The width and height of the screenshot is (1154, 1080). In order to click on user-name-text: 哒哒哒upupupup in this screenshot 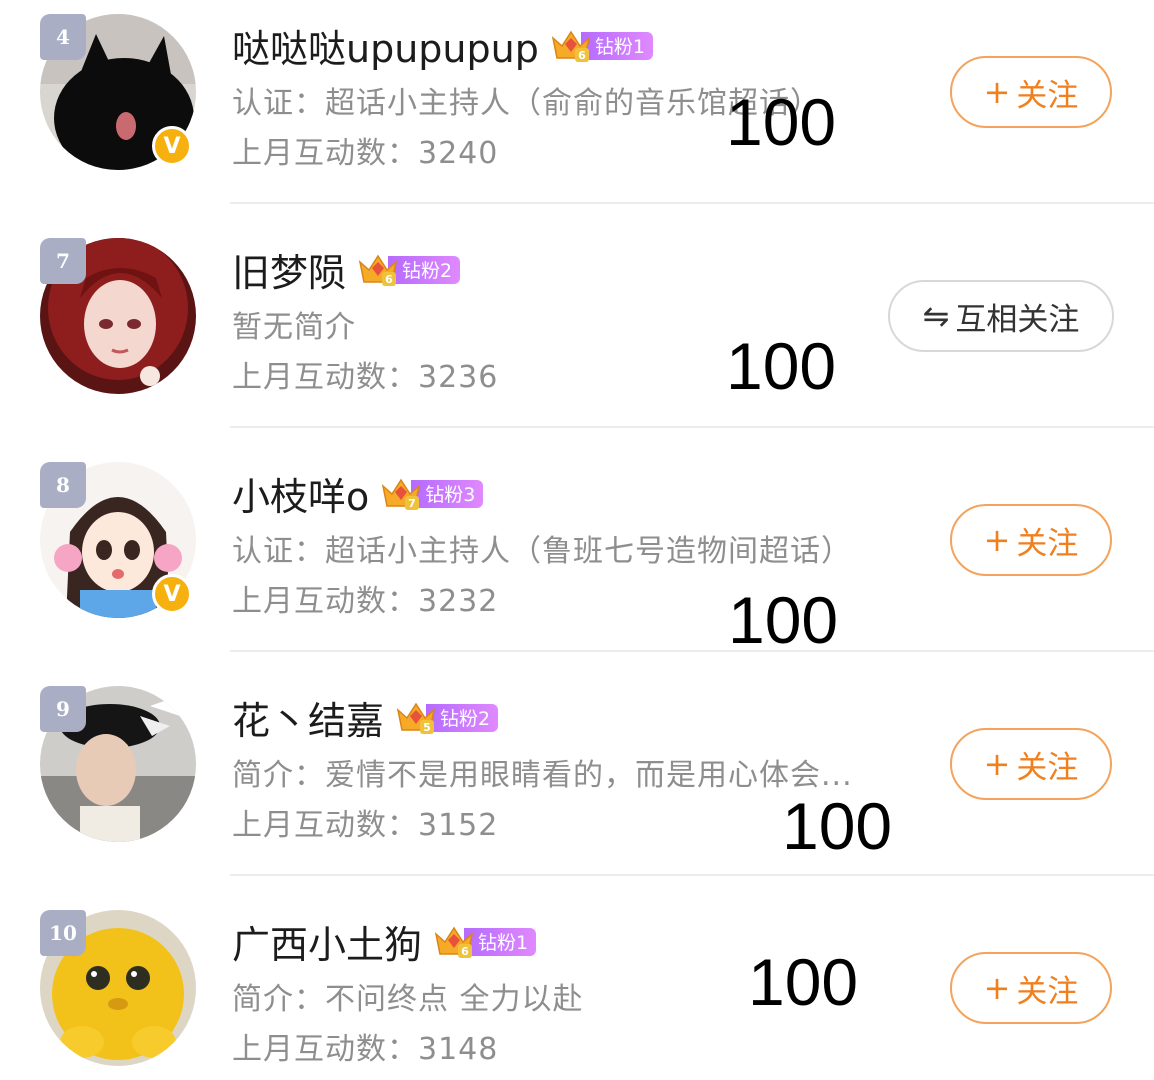, I will do `click(385, 49)`.